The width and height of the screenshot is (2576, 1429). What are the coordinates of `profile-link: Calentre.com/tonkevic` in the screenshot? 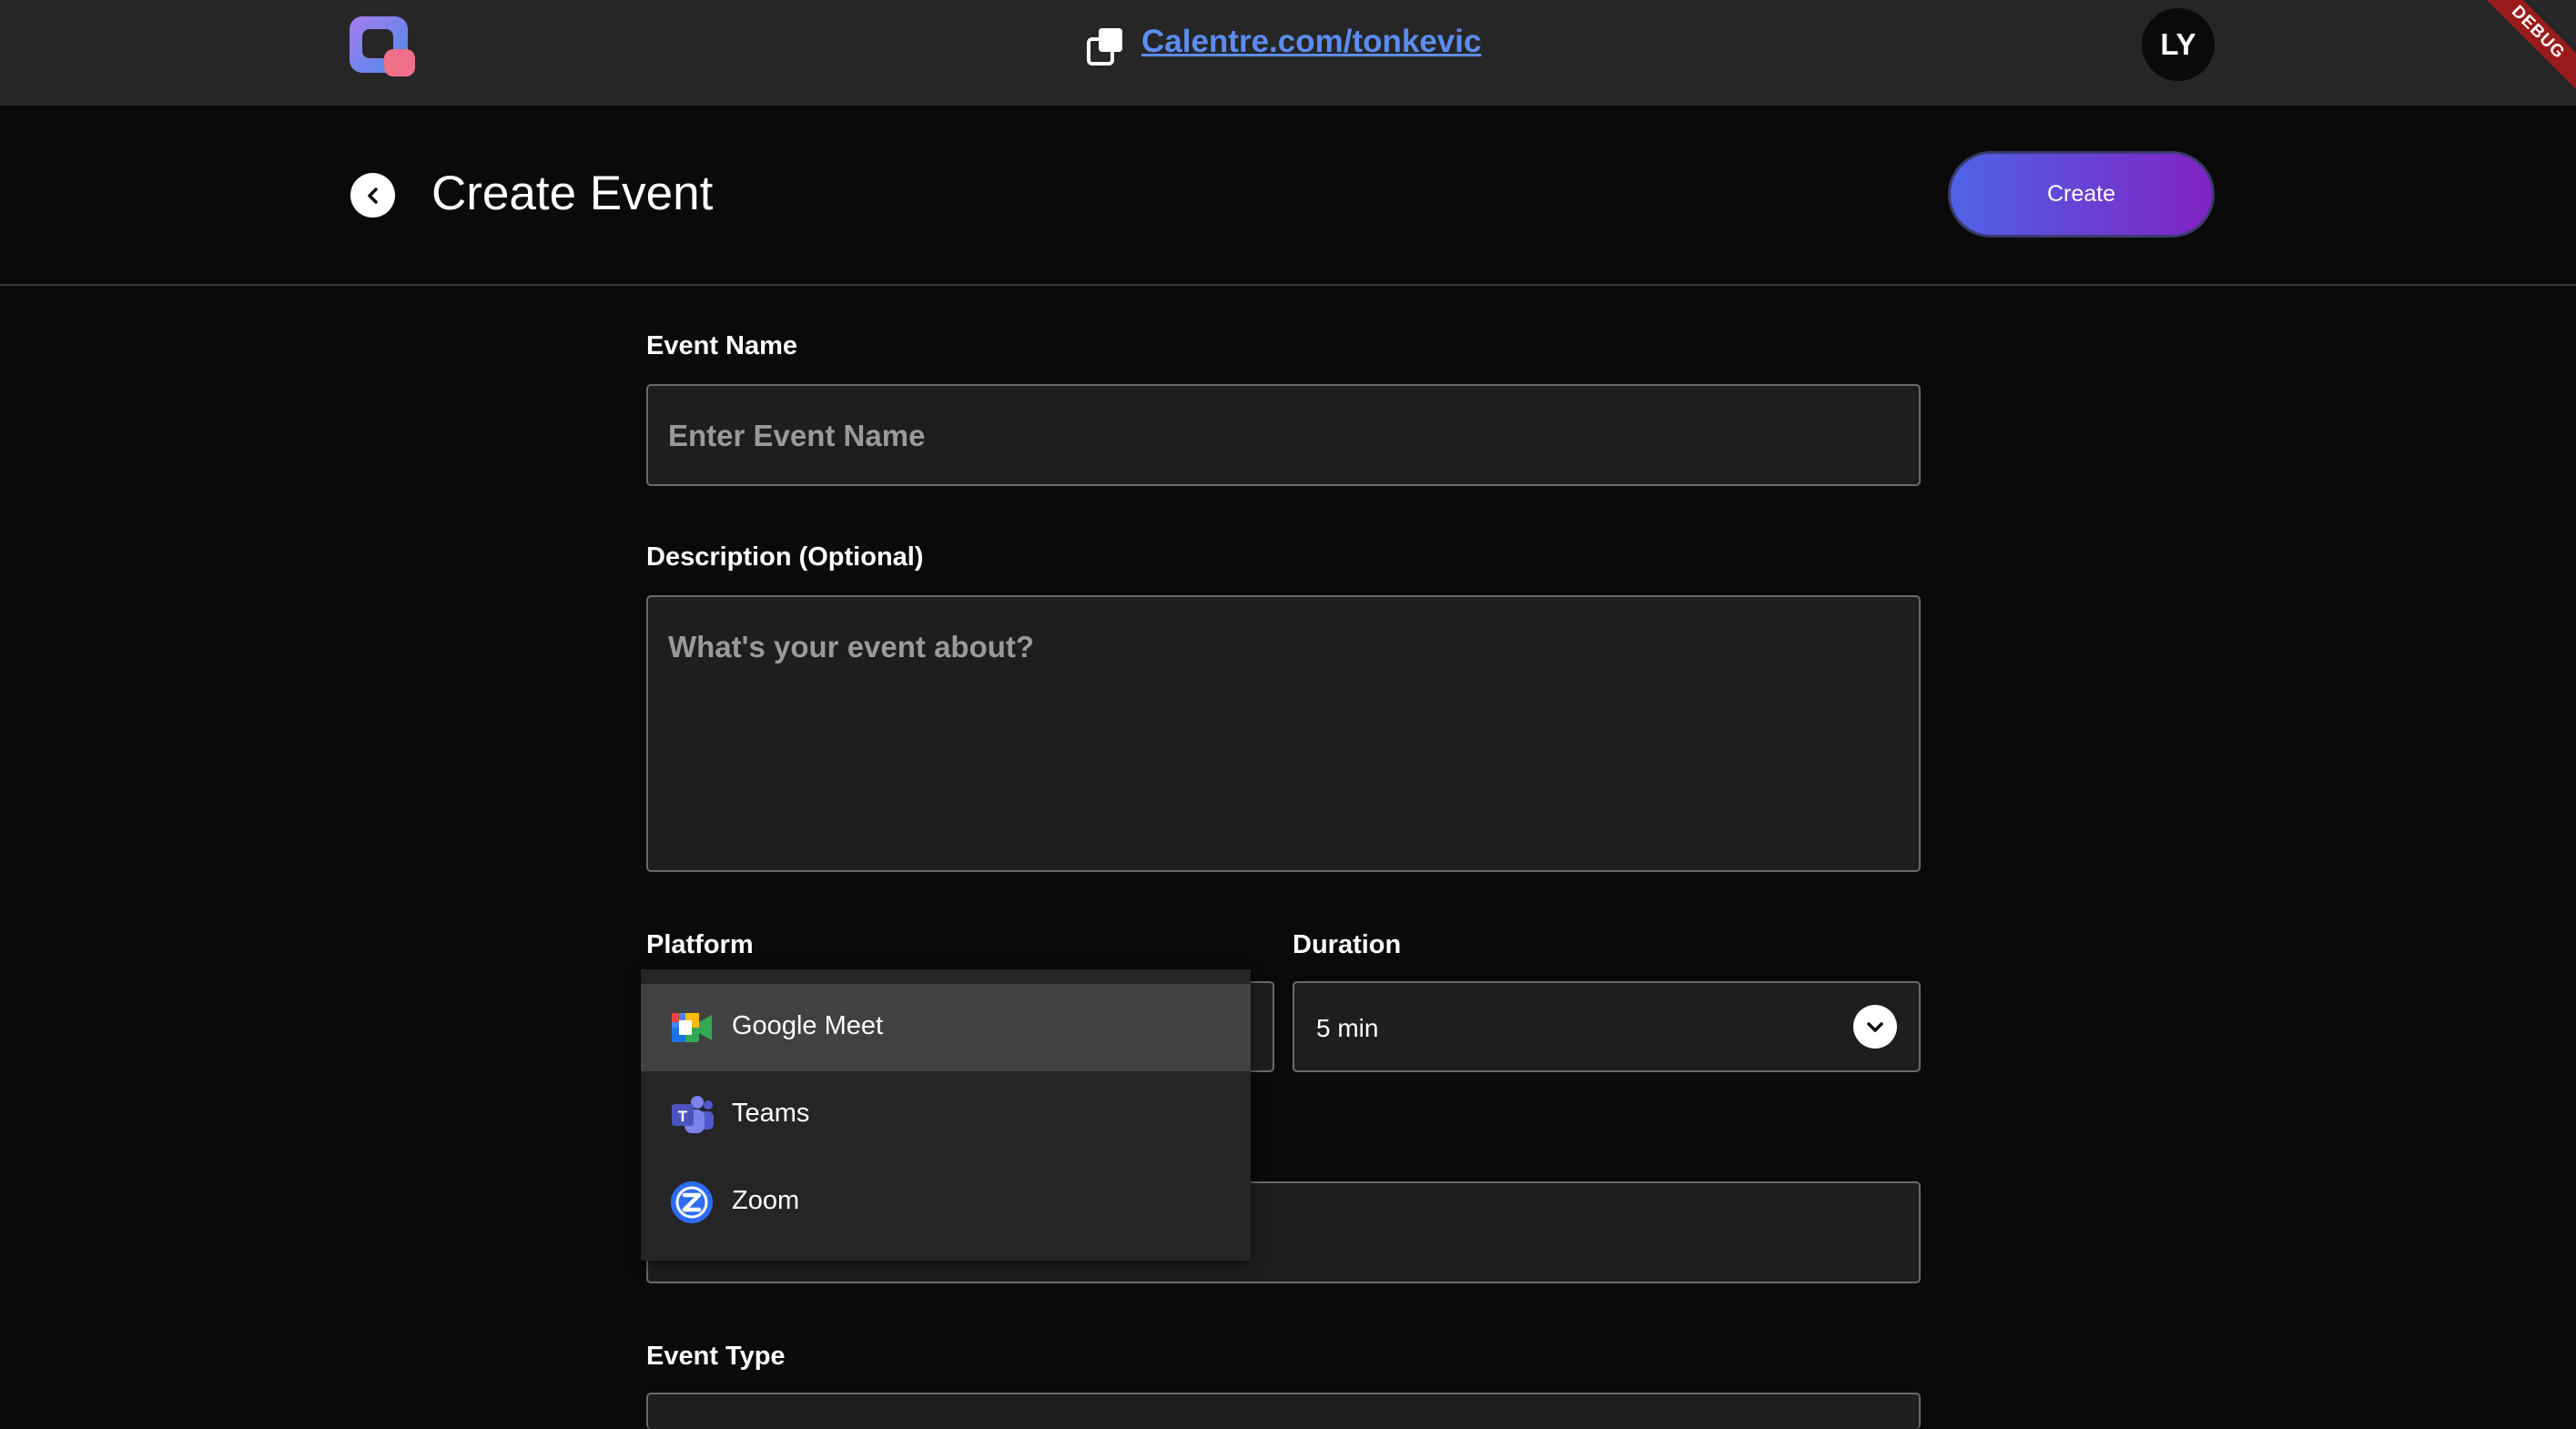 It's located at (1311, 42).